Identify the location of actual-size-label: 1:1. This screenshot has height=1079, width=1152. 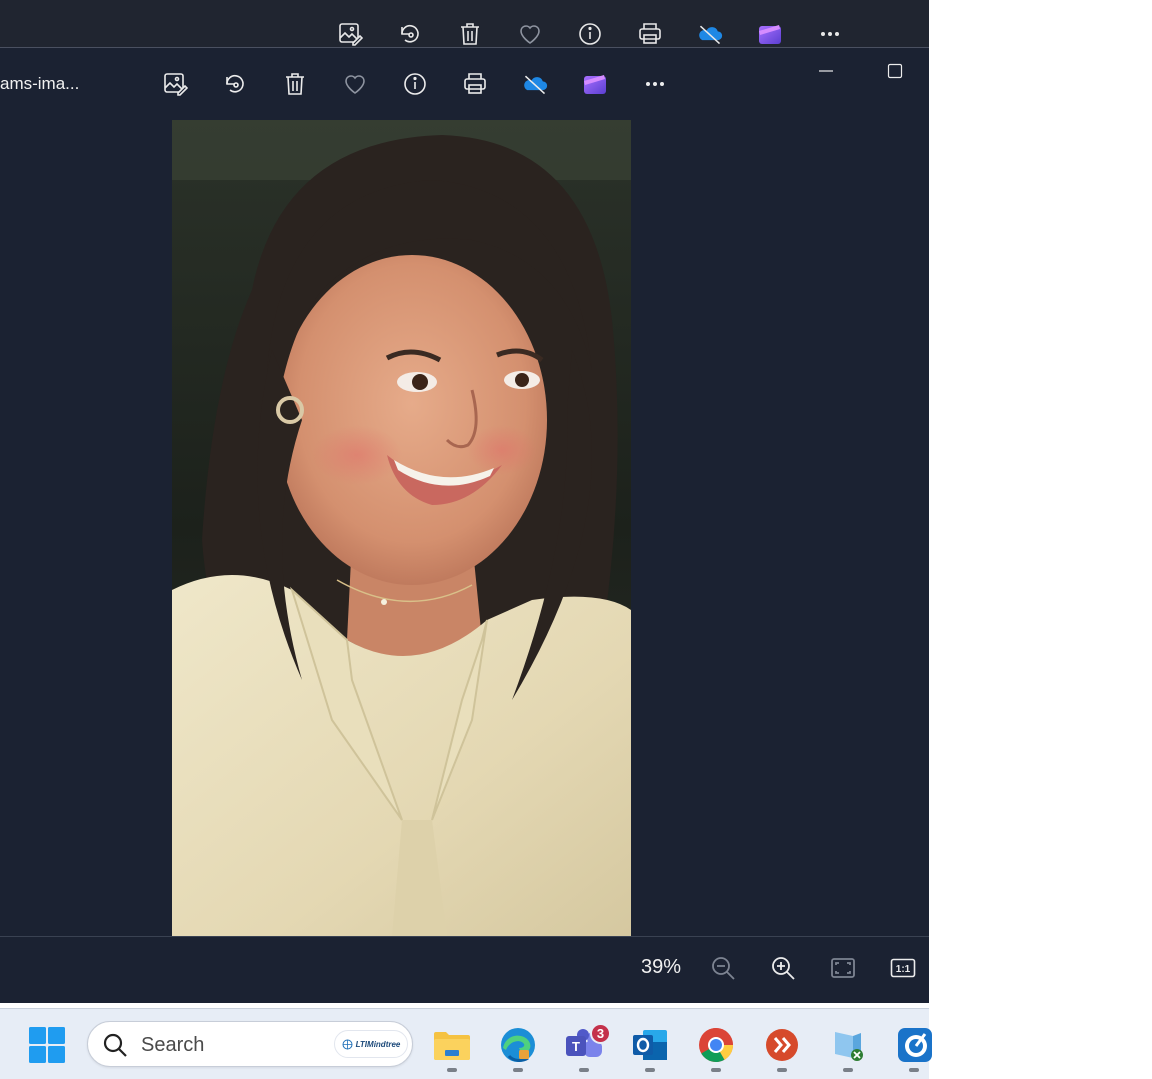
(903, 969).